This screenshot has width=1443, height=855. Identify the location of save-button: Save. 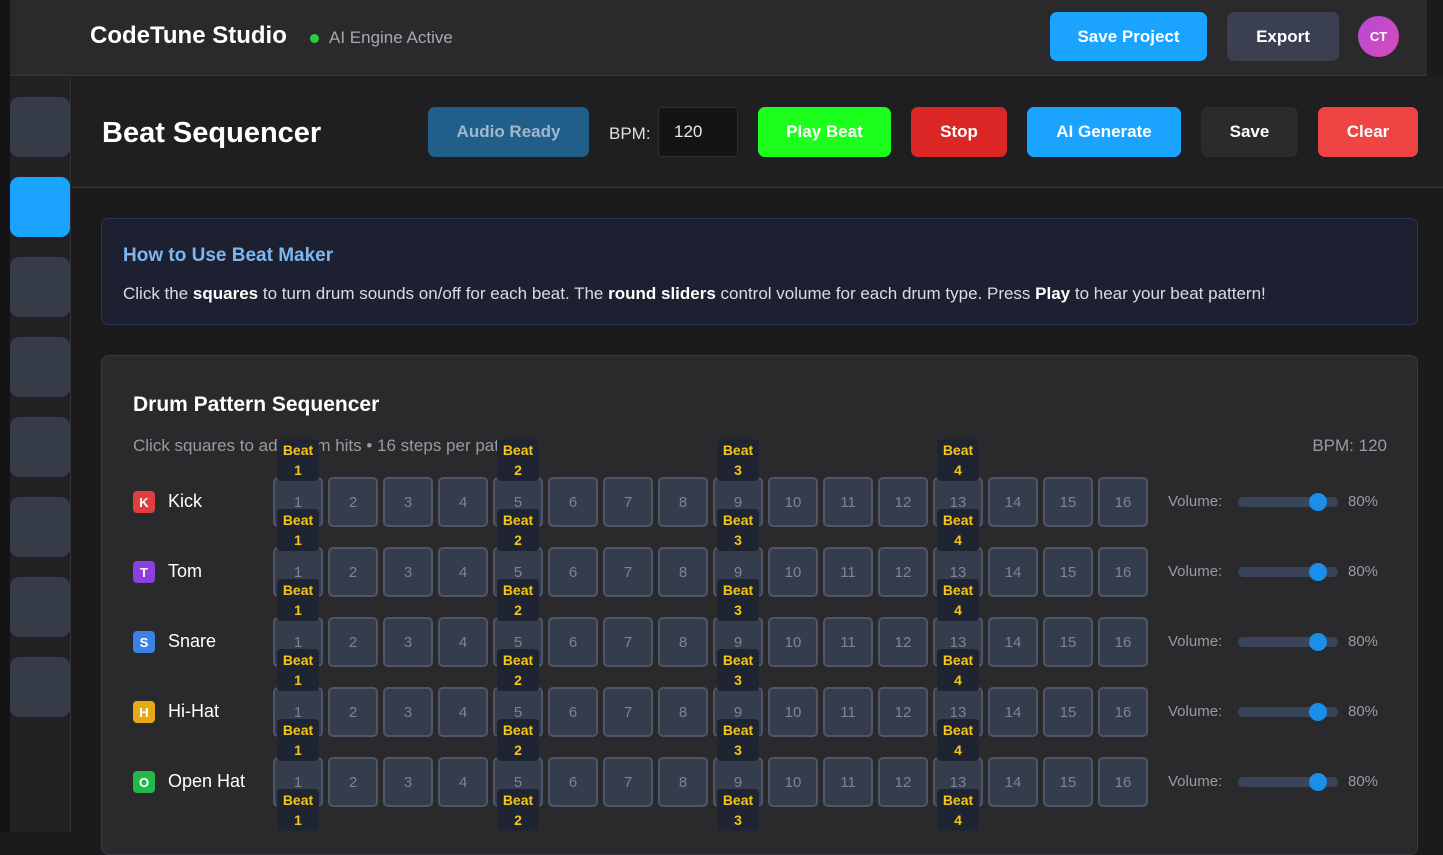
(1249, 132).